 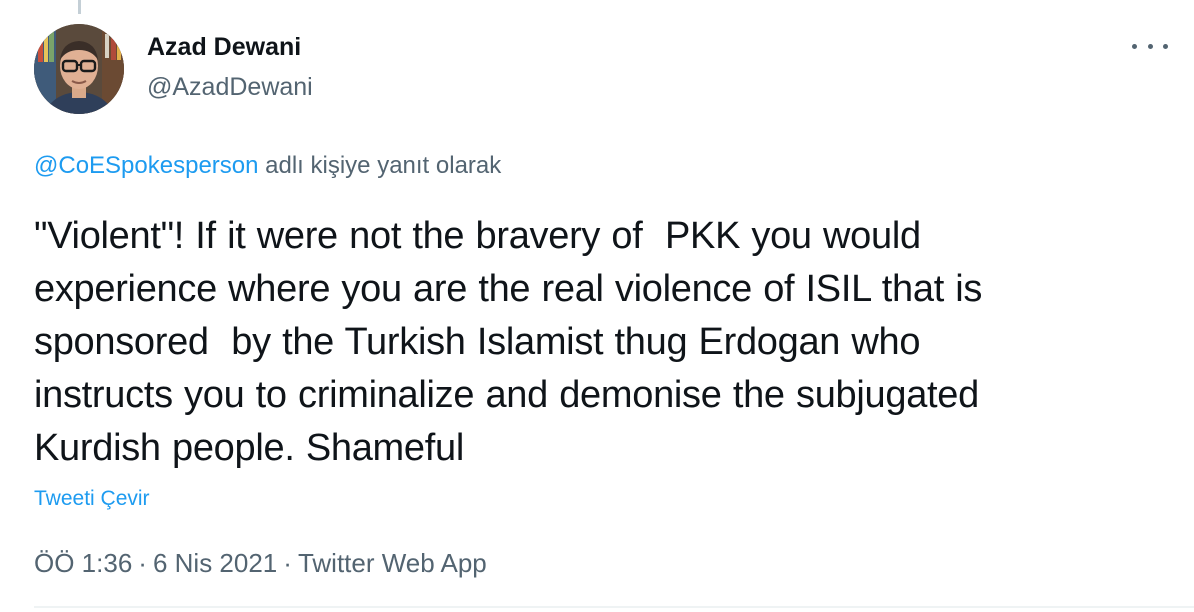 I want to click on reply-mention-link: @CoESpokesperson, so click(x=146, y=165).